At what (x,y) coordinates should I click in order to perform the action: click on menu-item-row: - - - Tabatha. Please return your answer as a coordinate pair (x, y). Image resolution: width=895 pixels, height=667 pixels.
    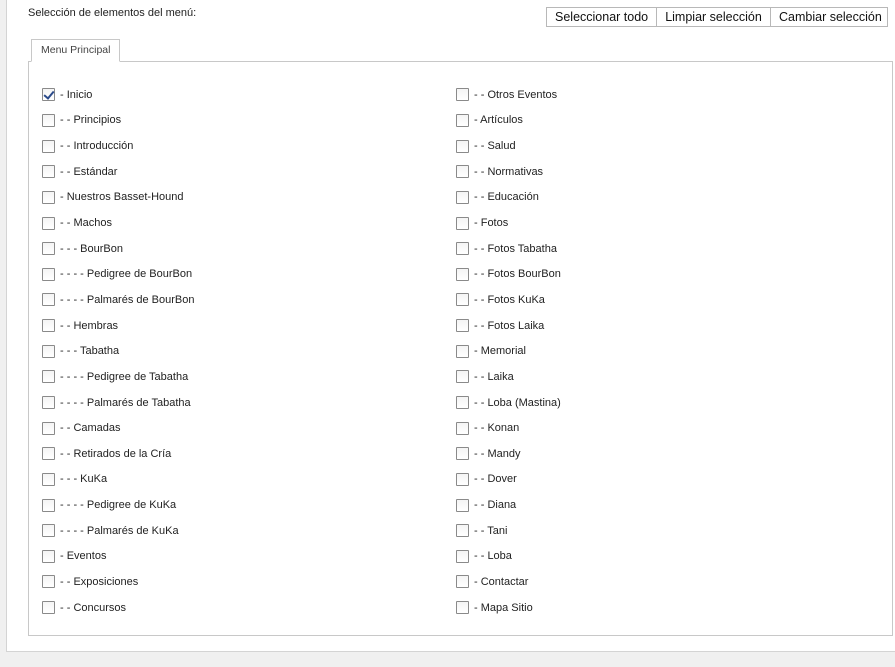
    Looking at the image, I should click on (118, 351).